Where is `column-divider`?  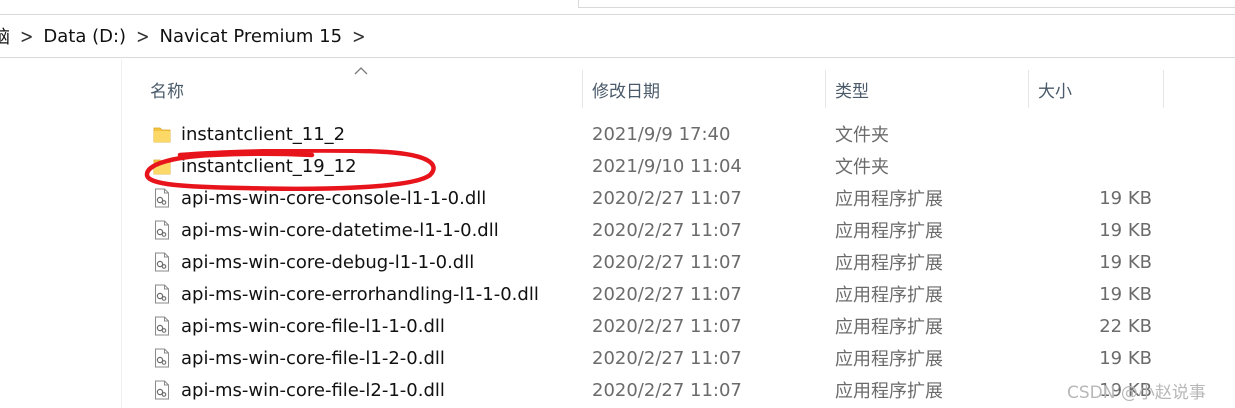 column-divider is located at coordinates (1163, 89).